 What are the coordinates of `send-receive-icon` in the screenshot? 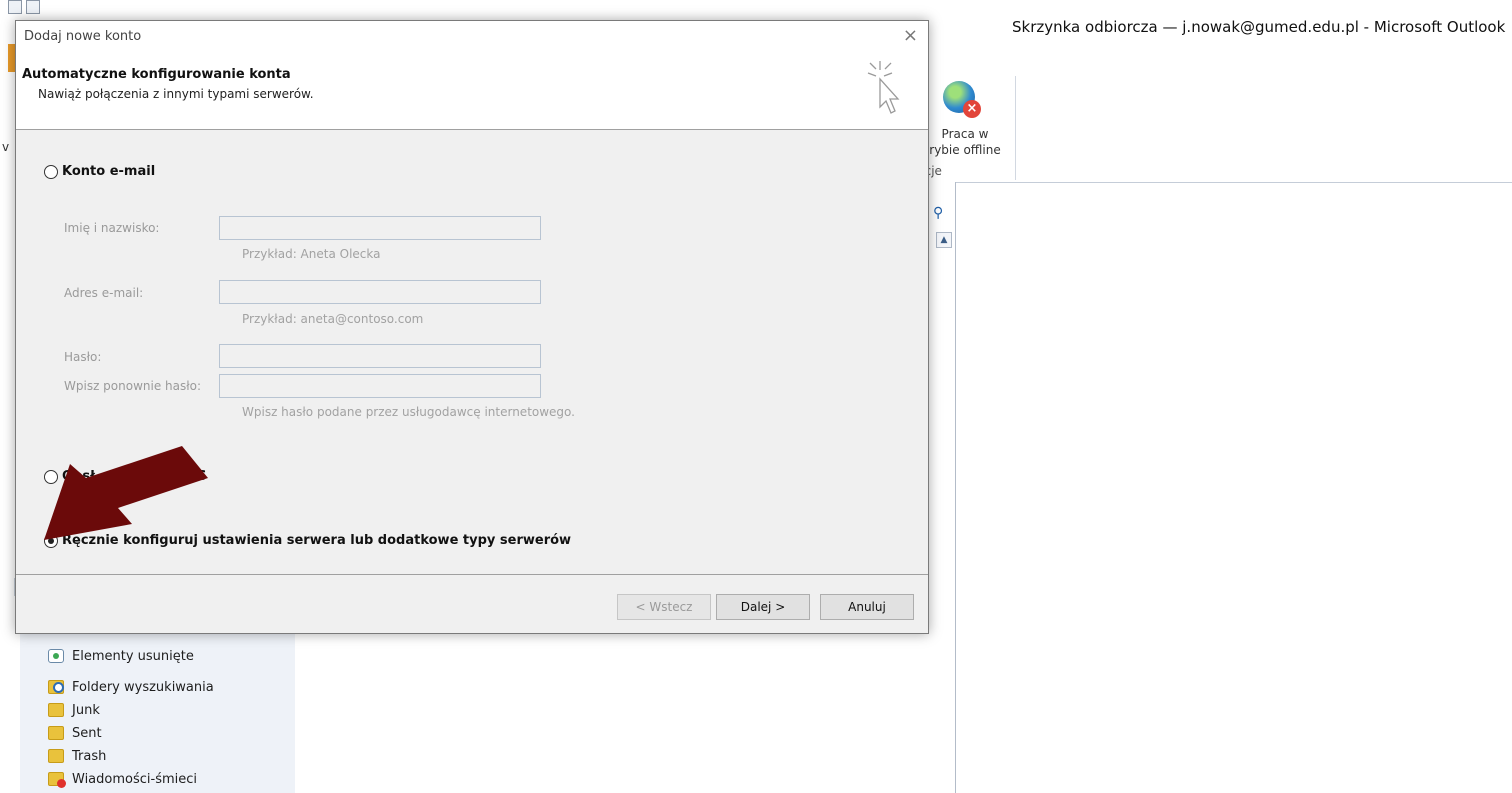 It's located at (33, 7).